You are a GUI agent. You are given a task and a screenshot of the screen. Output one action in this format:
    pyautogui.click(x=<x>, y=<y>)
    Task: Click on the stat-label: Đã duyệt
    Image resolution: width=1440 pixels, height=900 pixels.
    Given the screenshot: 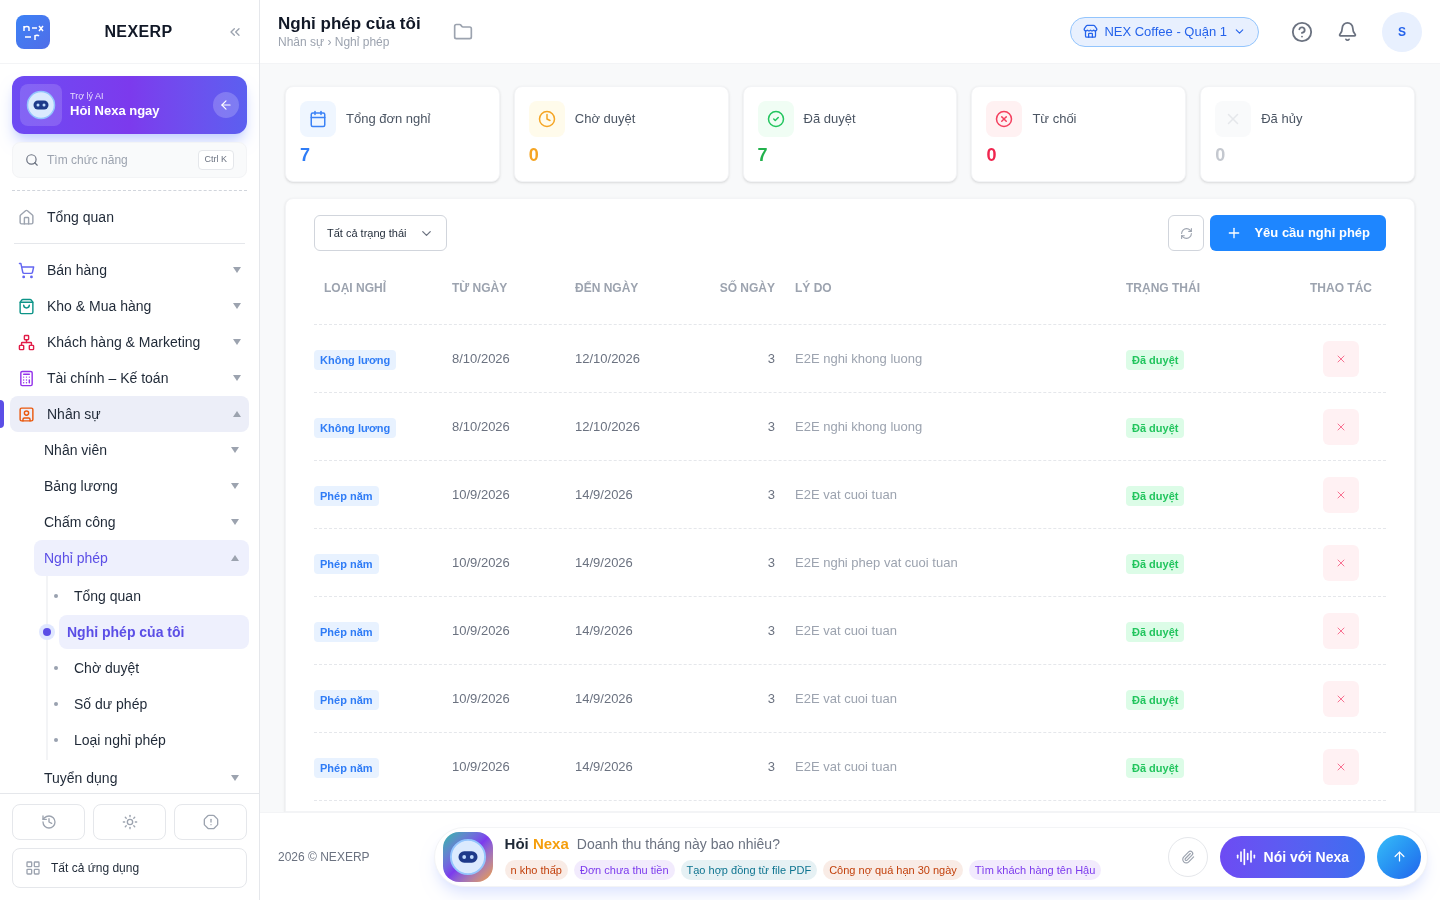 What is the action you would take?
    pyautogui.click(x=829, y=119)
    